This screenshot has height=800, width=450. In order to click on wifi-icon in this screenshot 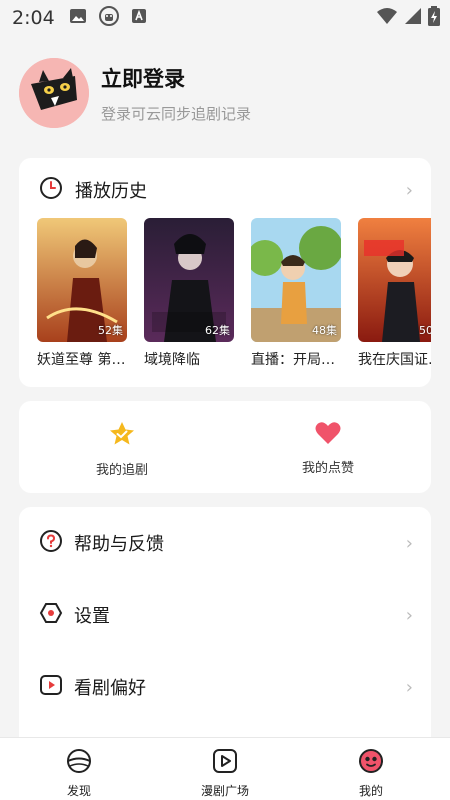, I will do `click(387, 18)`.